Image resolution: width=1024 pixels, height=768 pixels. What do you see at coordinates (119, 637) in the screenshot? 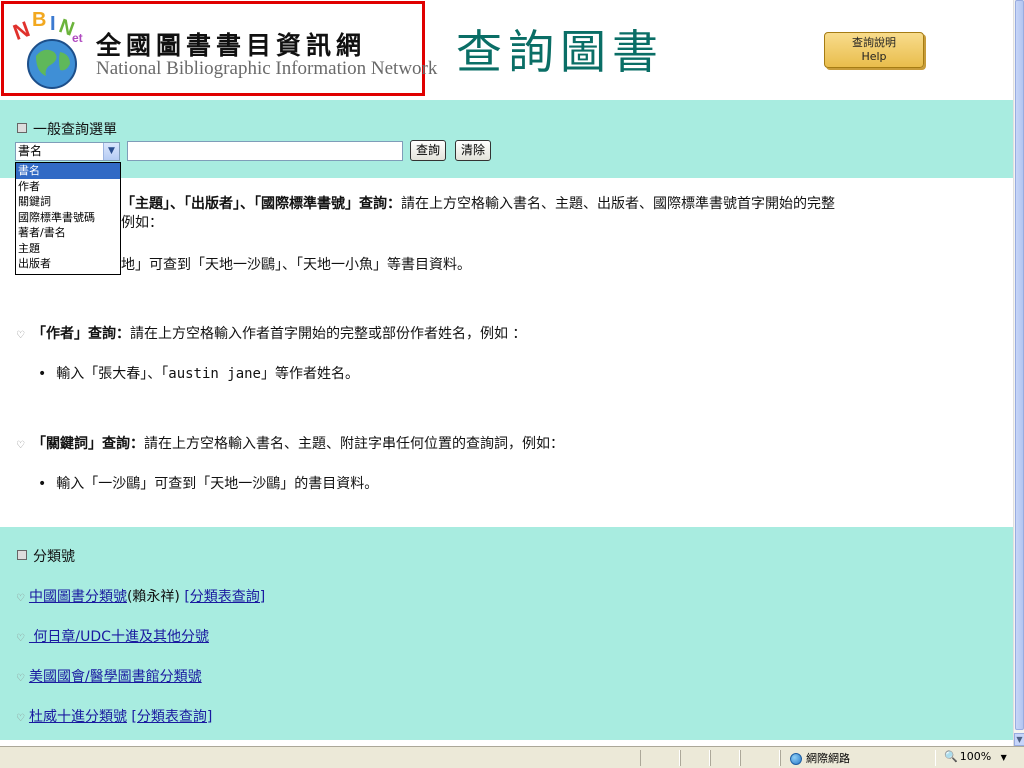
I see `classification-link: 何日章/UDC十進及其他分號` at bounding box center [119, 637].